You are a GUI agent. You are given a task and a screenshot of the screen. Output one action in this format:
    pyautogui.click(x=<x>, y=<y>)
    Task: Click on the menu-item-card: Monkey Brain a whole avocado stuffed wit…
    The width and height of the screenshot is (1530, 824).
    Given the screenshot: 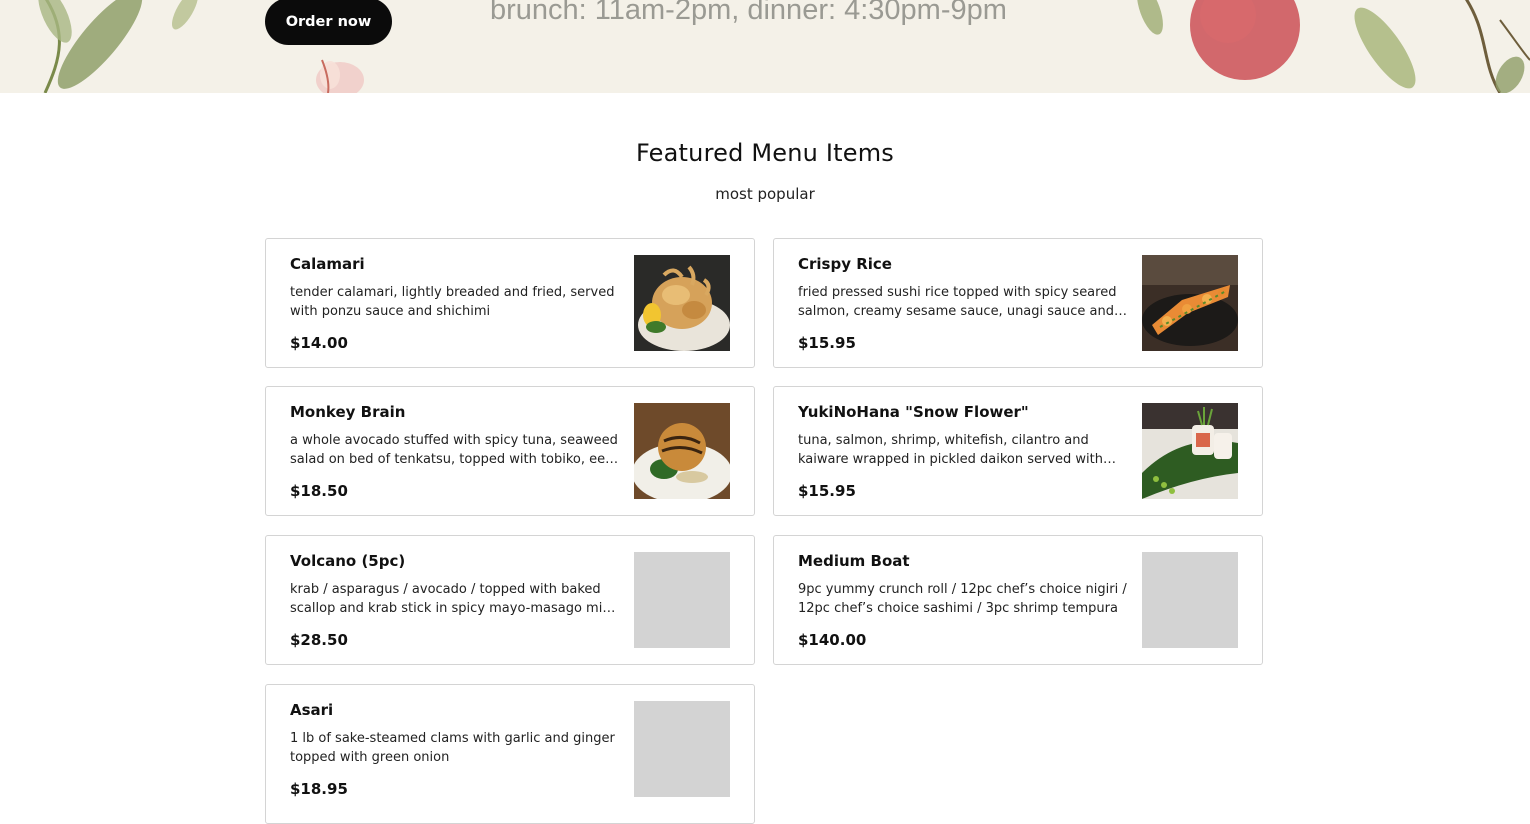 What is the action you would take?
    pyautogui.click(x=510, y=451)
    